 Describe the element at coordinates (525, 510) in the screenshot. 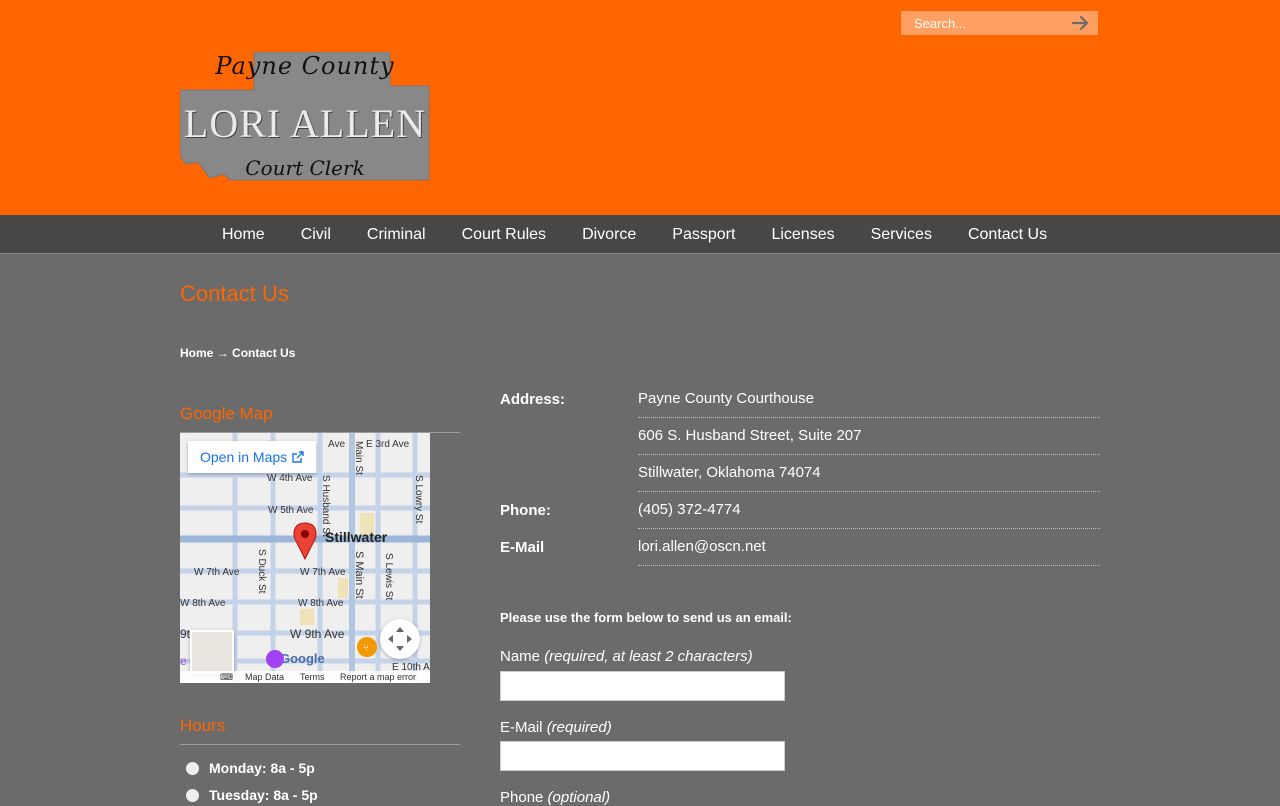

I see `phone-label: Phone:` at that location.